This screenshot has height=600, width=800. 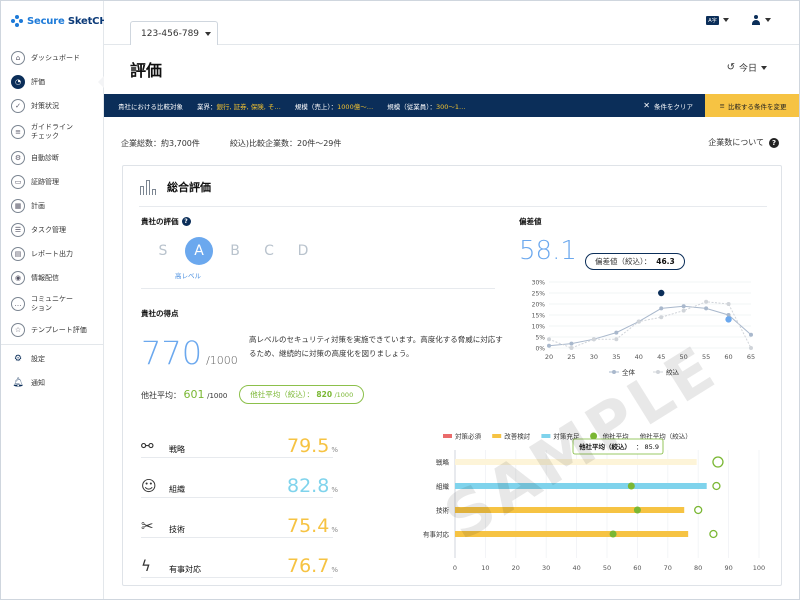 What do you see at coordinates (199, 251) in the screenshot?
I see `grade-a-selected: A` at bounding box center [199, 251].